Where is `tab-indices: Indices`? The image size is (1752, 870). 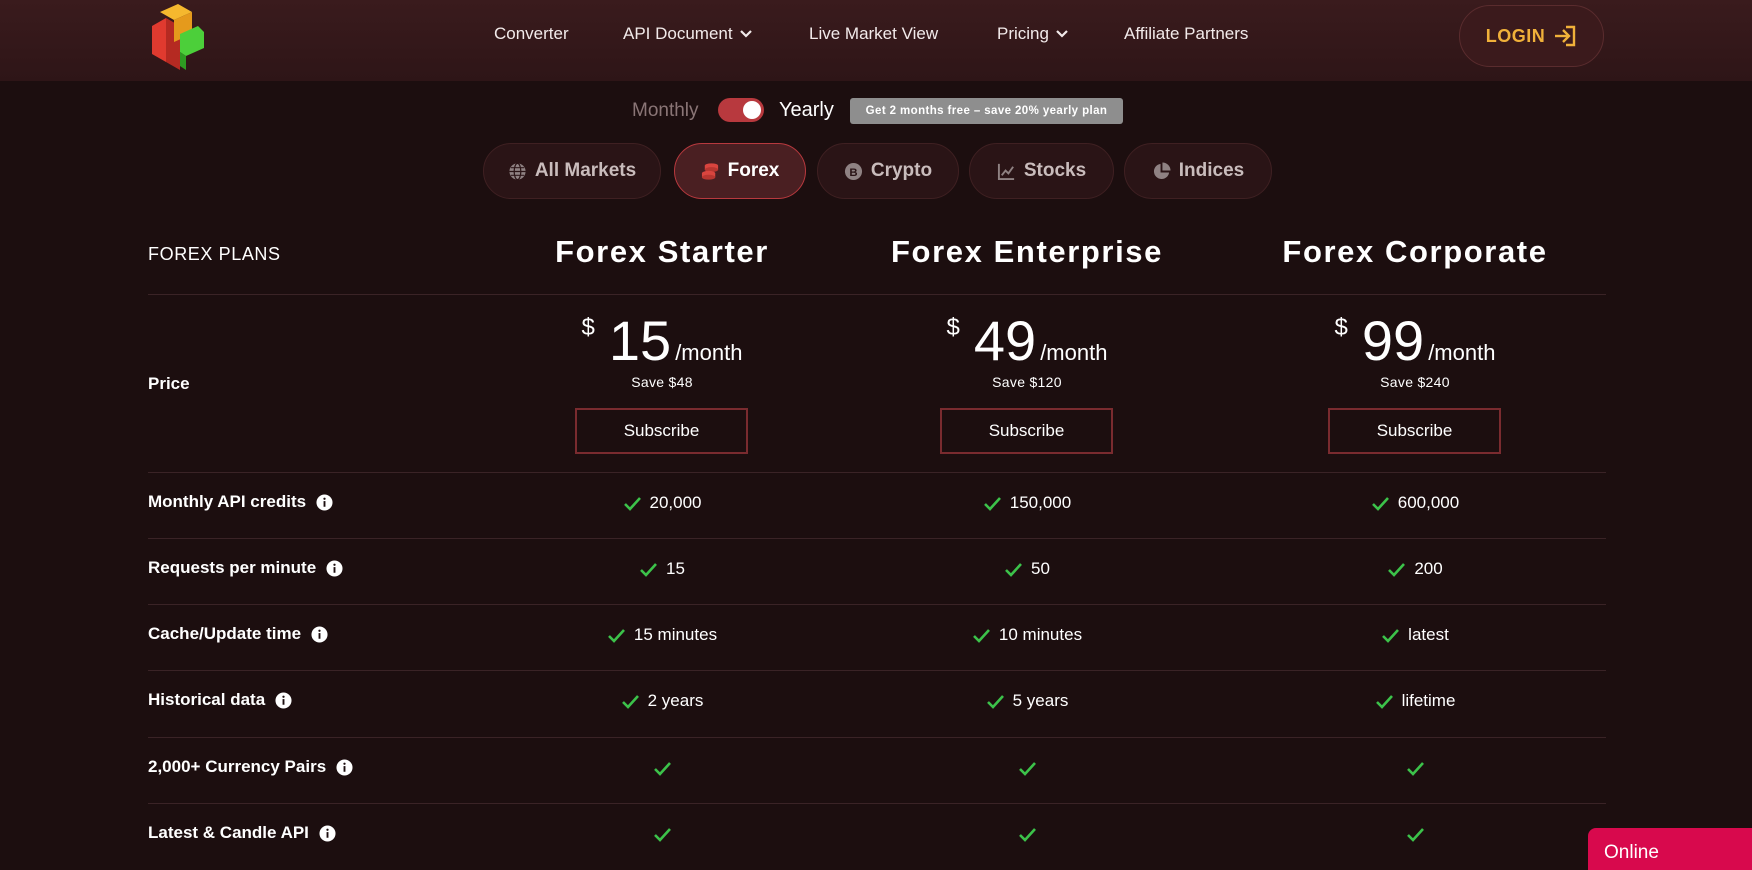 tab-indices: Indices is located at coordinates (1198, 171).